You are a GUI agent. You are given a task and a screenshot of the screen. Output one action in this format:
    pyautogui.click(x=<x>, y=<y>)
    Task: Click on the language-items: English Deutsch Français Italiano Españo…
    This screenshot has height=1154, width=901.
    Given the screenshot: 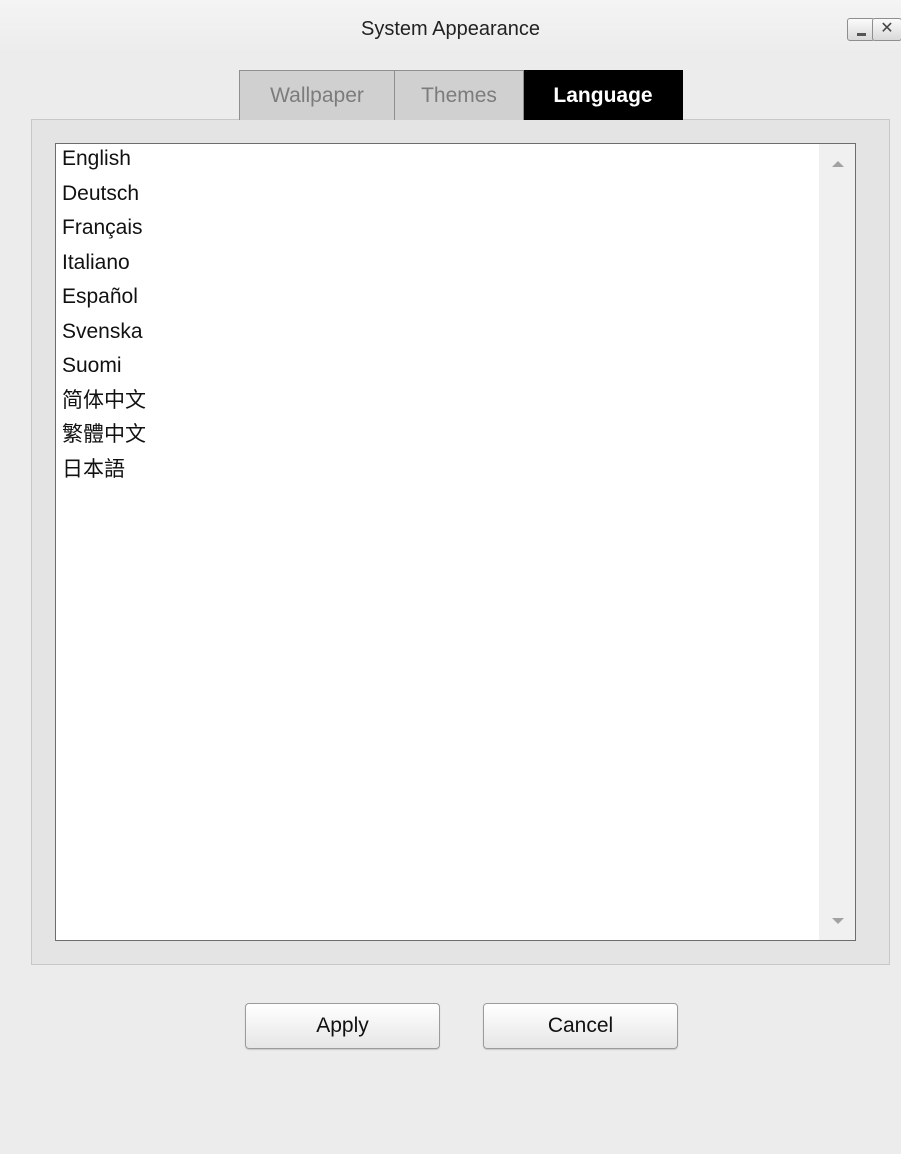 What is the action you would take?
    pyautogui.click(x=104, y=315)
    